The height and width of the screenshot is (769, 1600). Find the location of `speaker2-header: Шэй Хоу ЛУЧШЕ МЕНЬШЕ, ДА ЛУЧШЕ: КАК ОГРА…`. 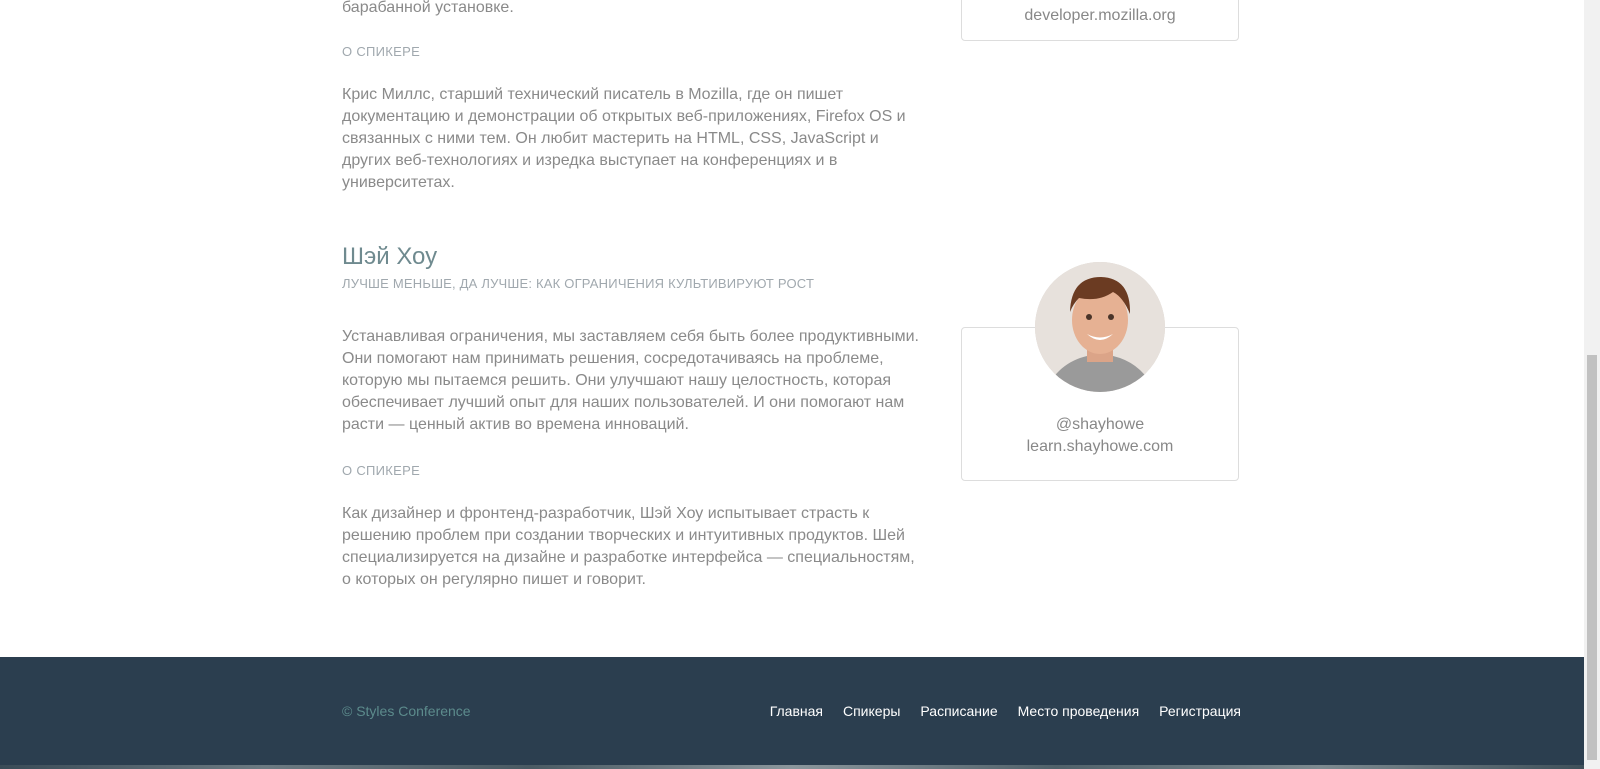

speaker2-header: Шэй Хоу ЛУЧШЕ МЕНЬШЕ, ДА ЛУЧШЕ: КАК ОГРА… is located at coordinates (632, 269).